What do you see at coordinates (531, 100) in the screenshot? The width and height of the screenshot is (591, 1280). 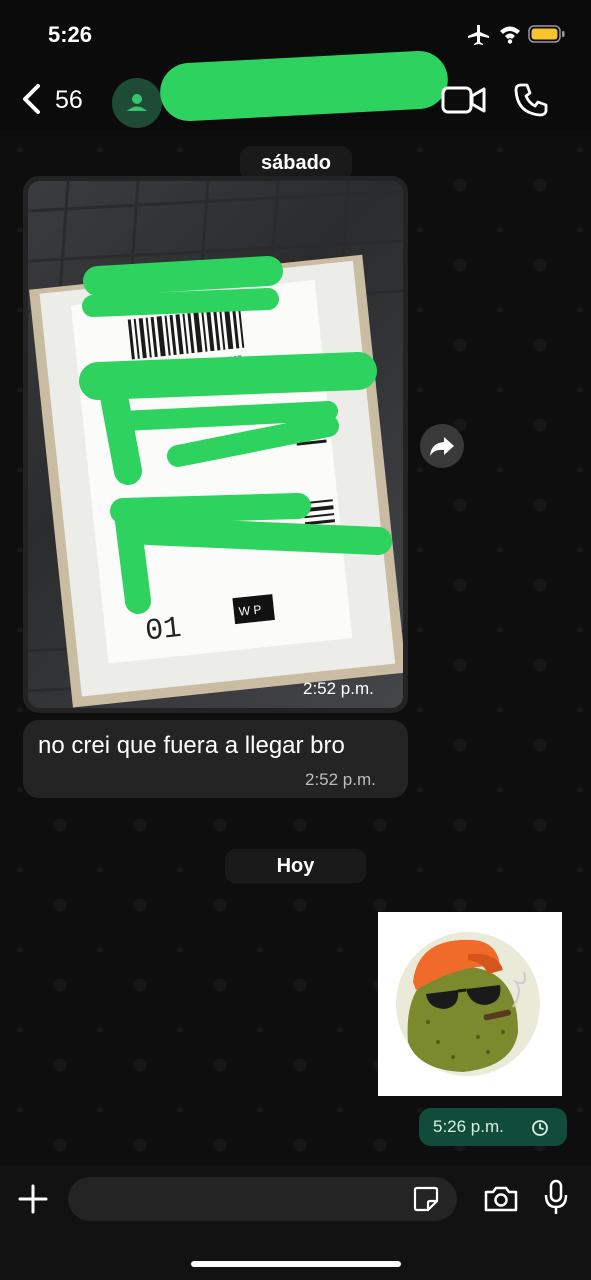 I see `phone-call-icon` at bounding box center [531, 100].